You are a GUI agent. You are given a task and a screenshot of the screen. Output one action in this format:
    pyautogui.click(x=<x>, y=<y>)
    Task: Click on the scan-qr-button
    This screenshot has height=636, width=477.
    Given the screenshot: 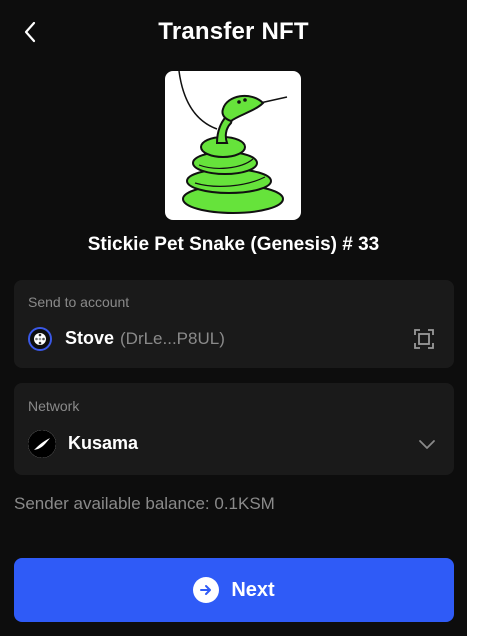 What is the action you would take?
    pyautogui.click(x=424, y=339)
    